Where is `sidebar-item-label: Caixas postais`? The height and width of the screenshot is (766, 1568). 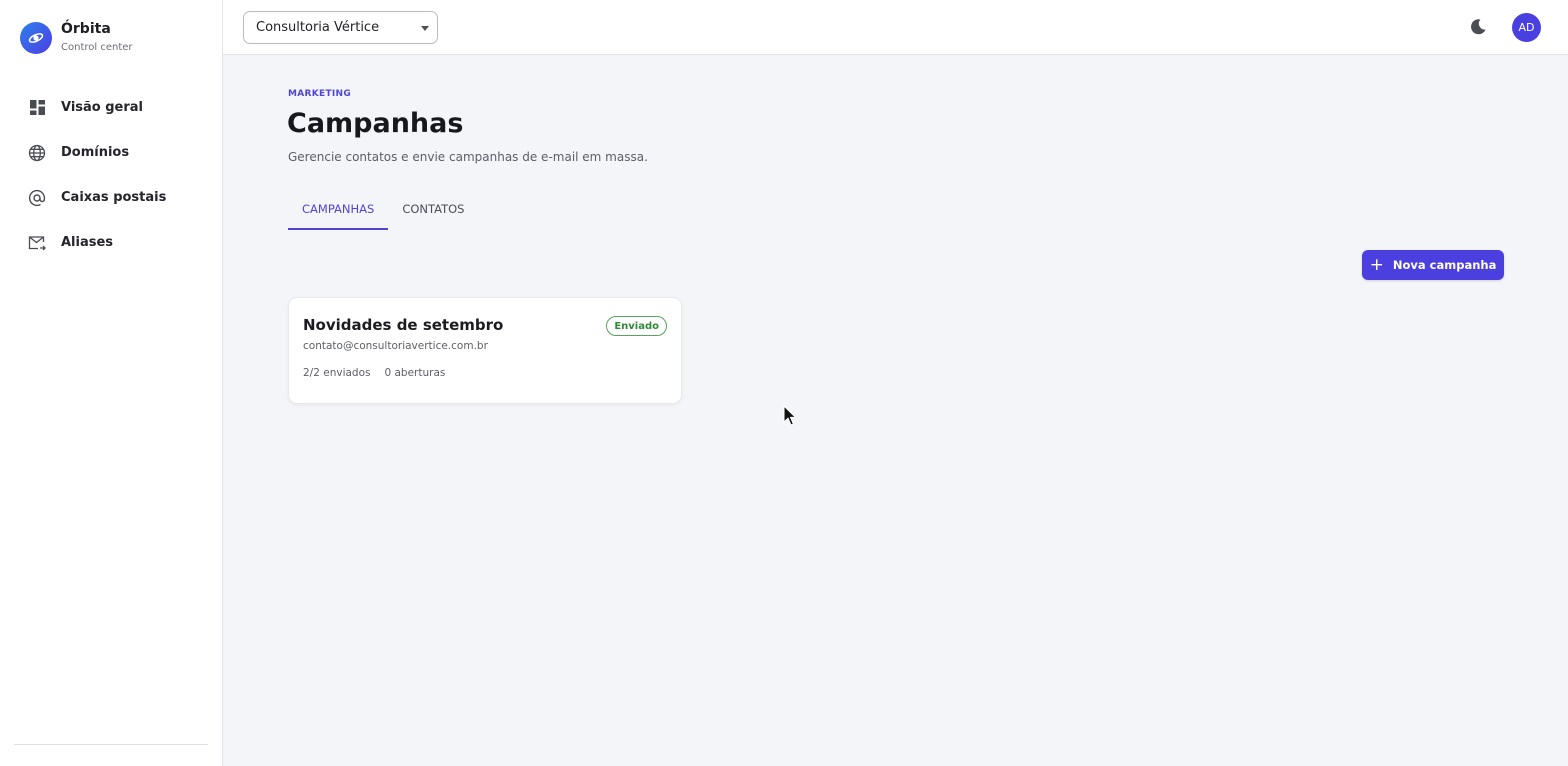 sidebar-item-label: Caixas postais is located at coordinates (114, 197).